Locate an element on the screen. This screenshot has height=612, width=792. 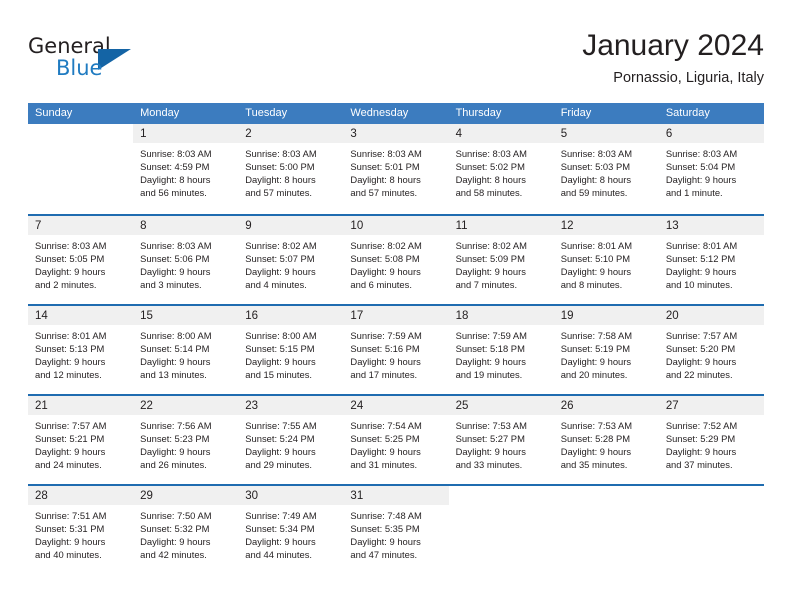
sunrise-text: Sunrise: 8:02 AM is located at coordinates (281, 245).